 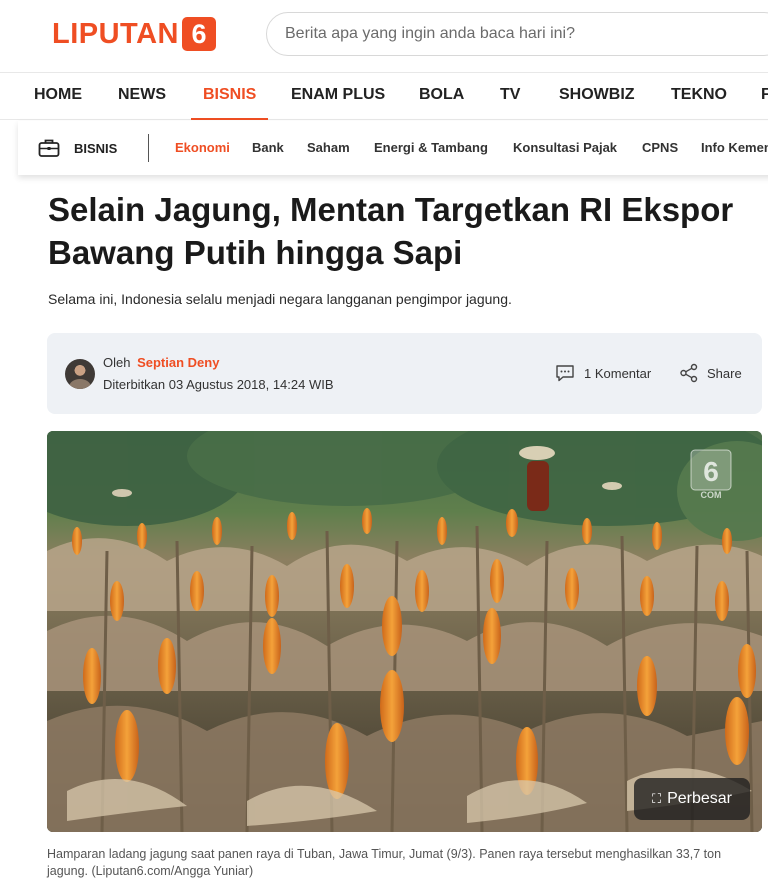 I want to click on site-logo: LIPUTAN 6, so click(x=134, y=34).